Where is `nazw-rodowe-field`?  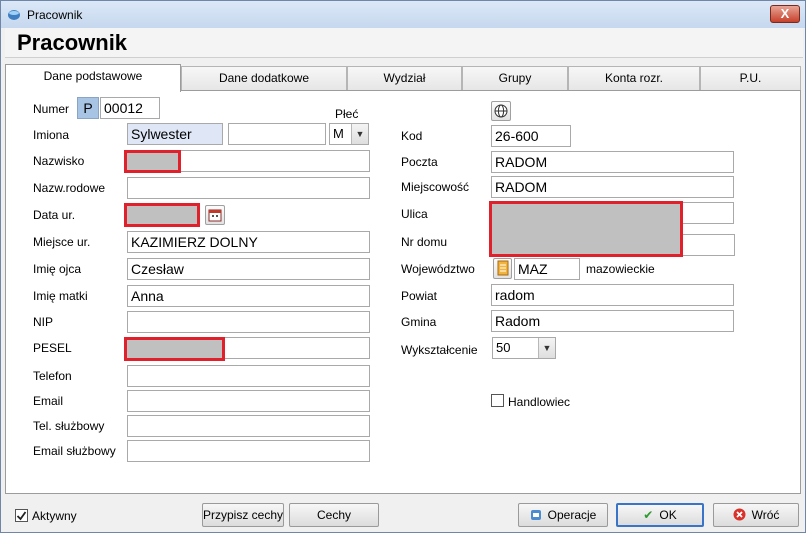
nazw-rodowe-field is located at coordinates (248, 188).